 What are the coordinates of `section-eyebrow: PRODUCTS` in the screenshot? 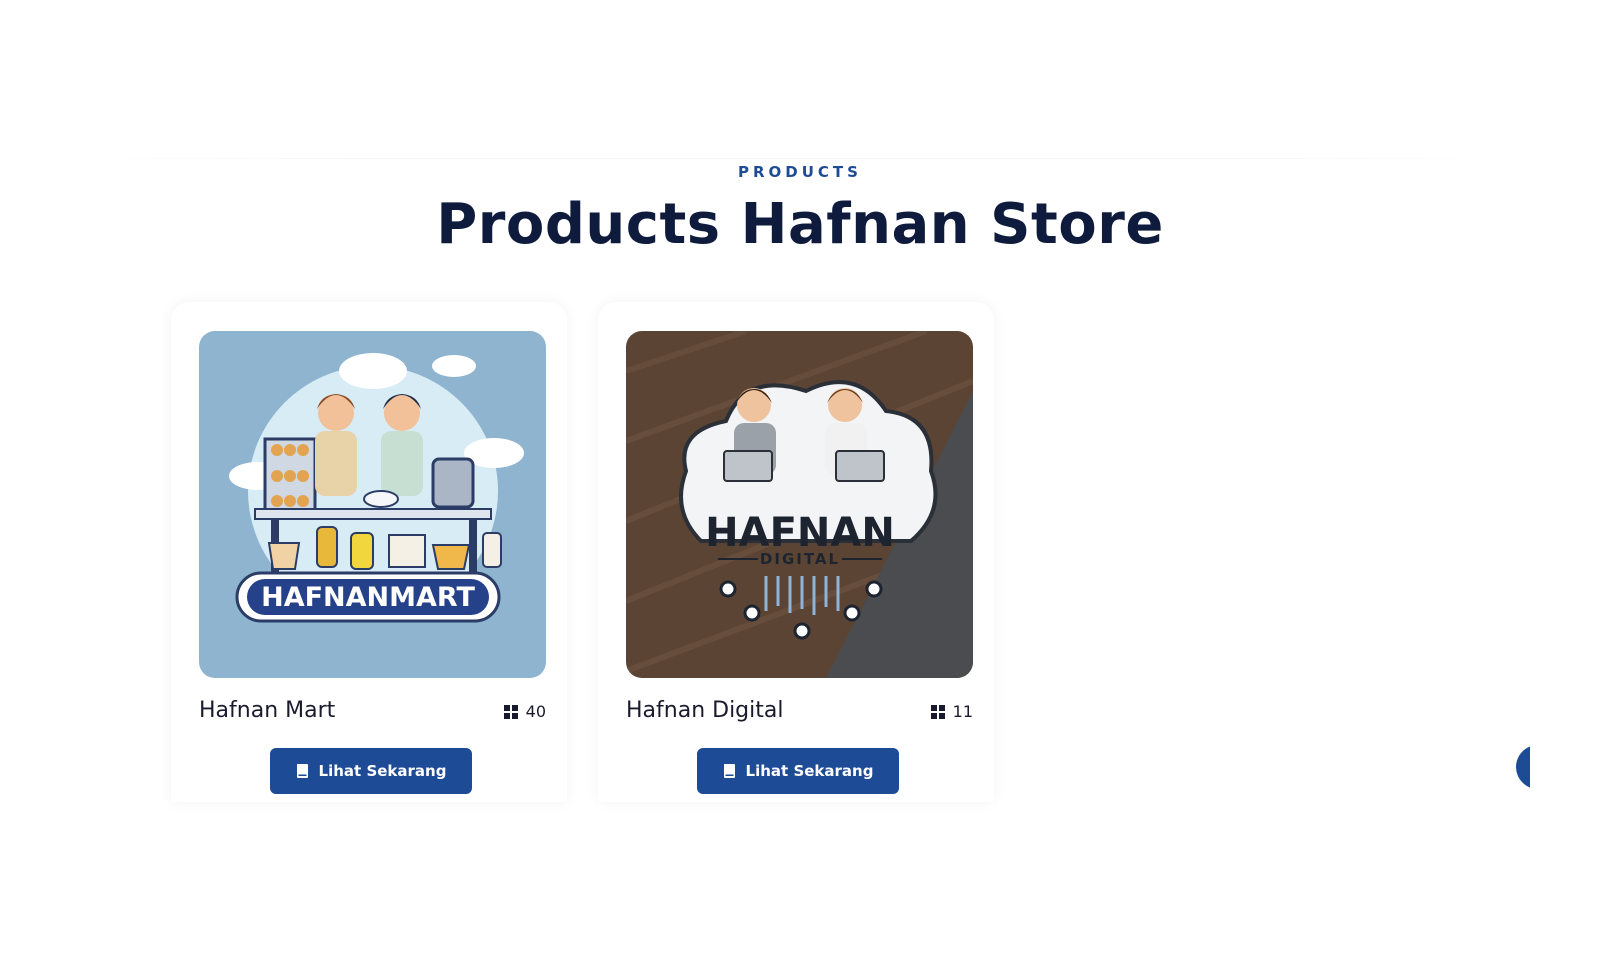 It's located at (800, 172).